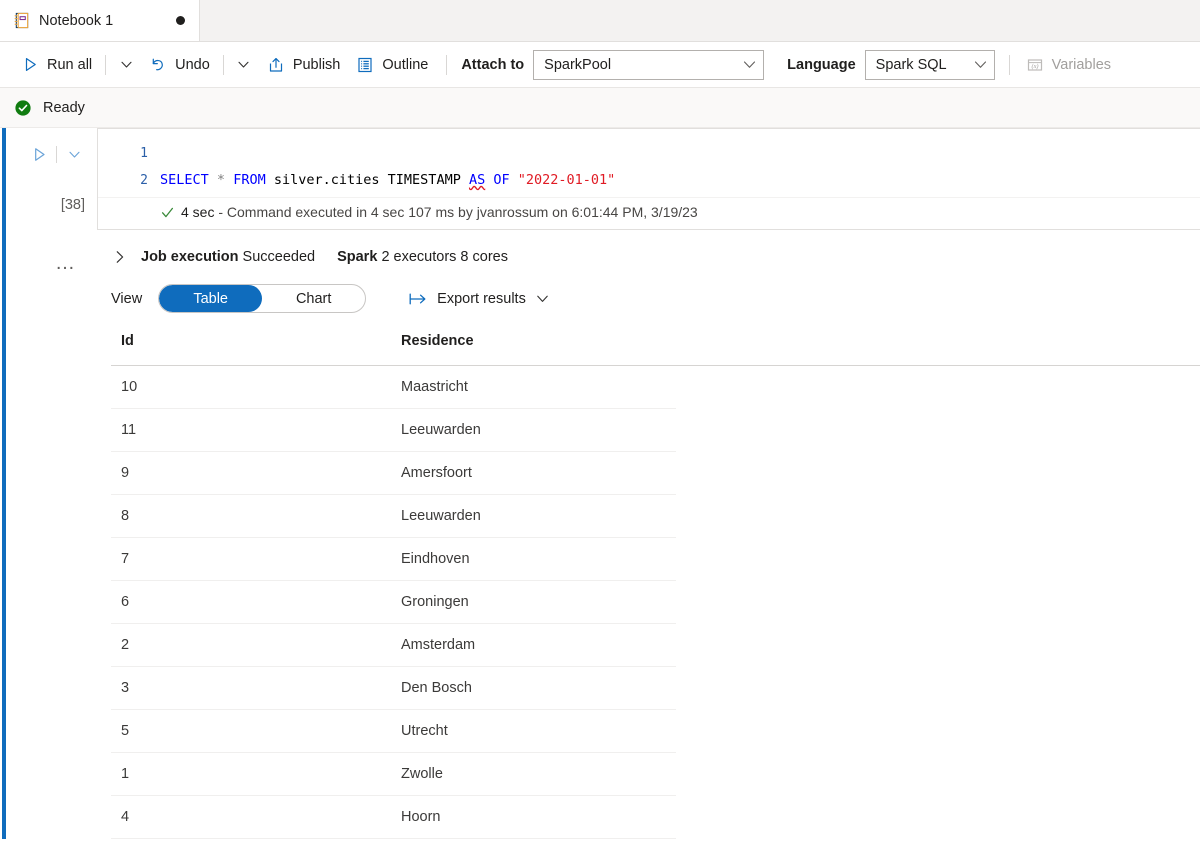 The image size is (1200, 851). I want to click on line-number: 1, so click(144, 153).